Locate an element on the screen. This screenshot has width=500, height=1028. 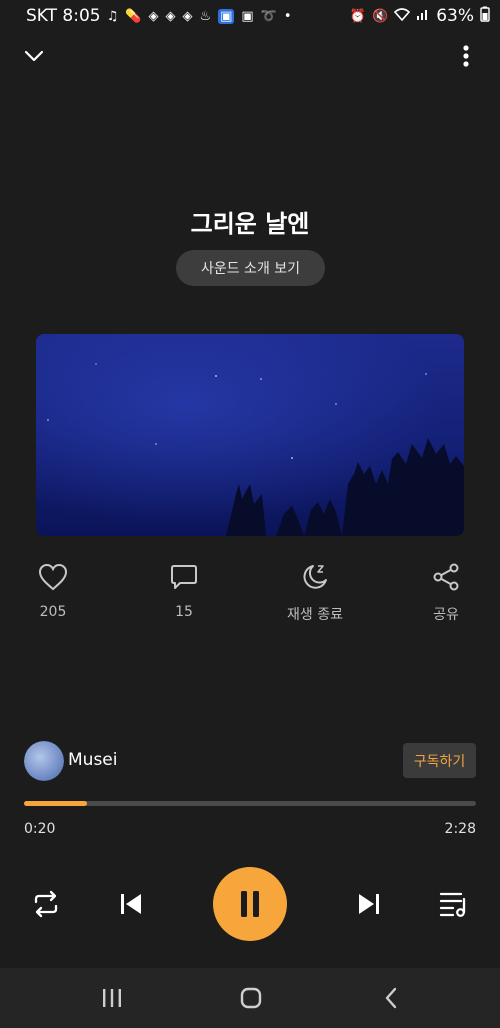
back-icon is located at coordinates (391, 998).